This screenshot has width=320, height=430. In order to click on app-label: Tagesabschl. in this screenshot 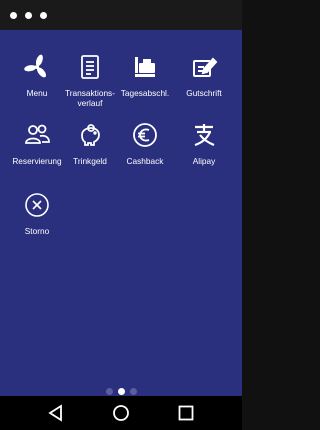, I will do `click(145, 93)`.